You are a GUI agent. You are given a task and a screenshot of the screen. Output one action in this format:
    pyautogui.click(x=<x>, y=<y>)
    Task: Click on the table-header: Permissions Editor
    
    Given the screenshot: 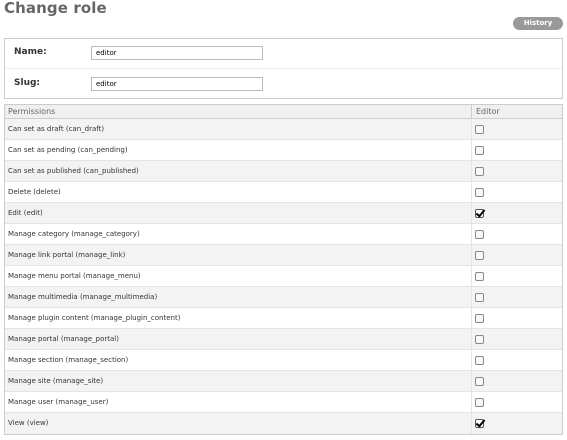 What is the action you would take?
    pyautogui.click(x=283, y=112)
    